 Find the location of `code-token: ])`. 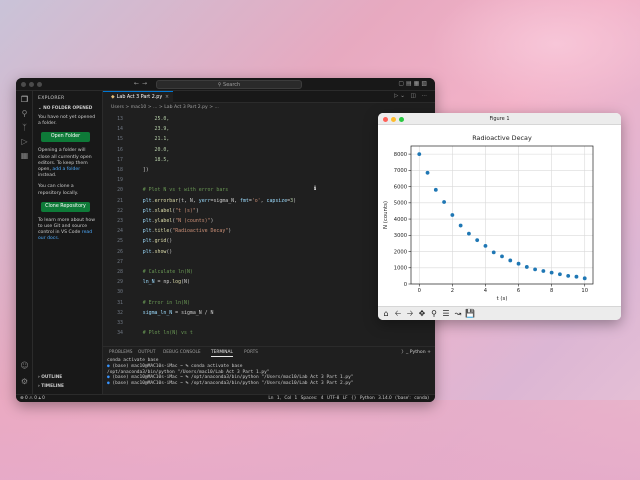

code-token: ]) is located at coordinates (140, 170).